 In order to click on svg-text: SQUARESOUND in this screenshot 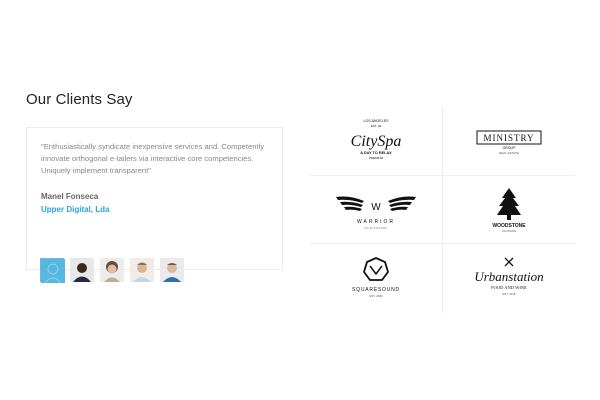, I will do `click(376, 290)`.